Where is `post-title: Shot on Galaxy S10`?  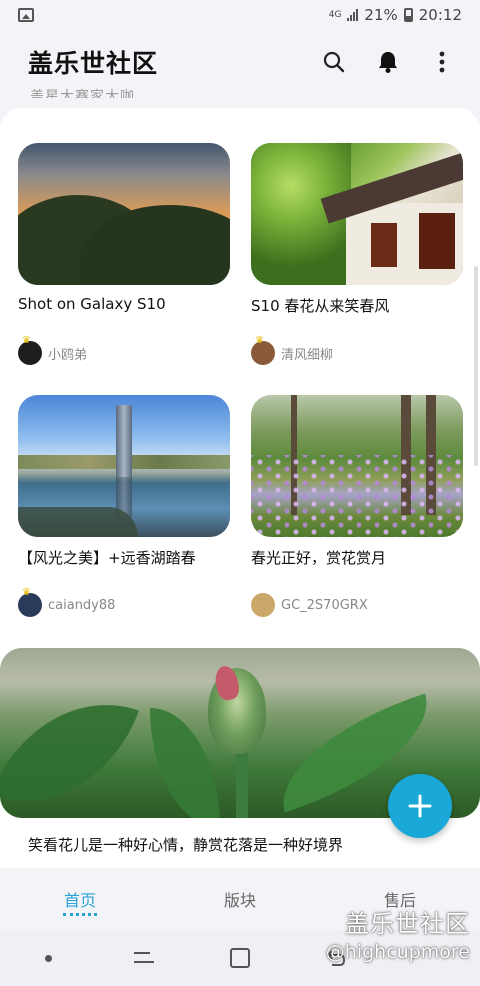 post-title: Shot on Galaxy S10 is located at coordinates (124, 305).